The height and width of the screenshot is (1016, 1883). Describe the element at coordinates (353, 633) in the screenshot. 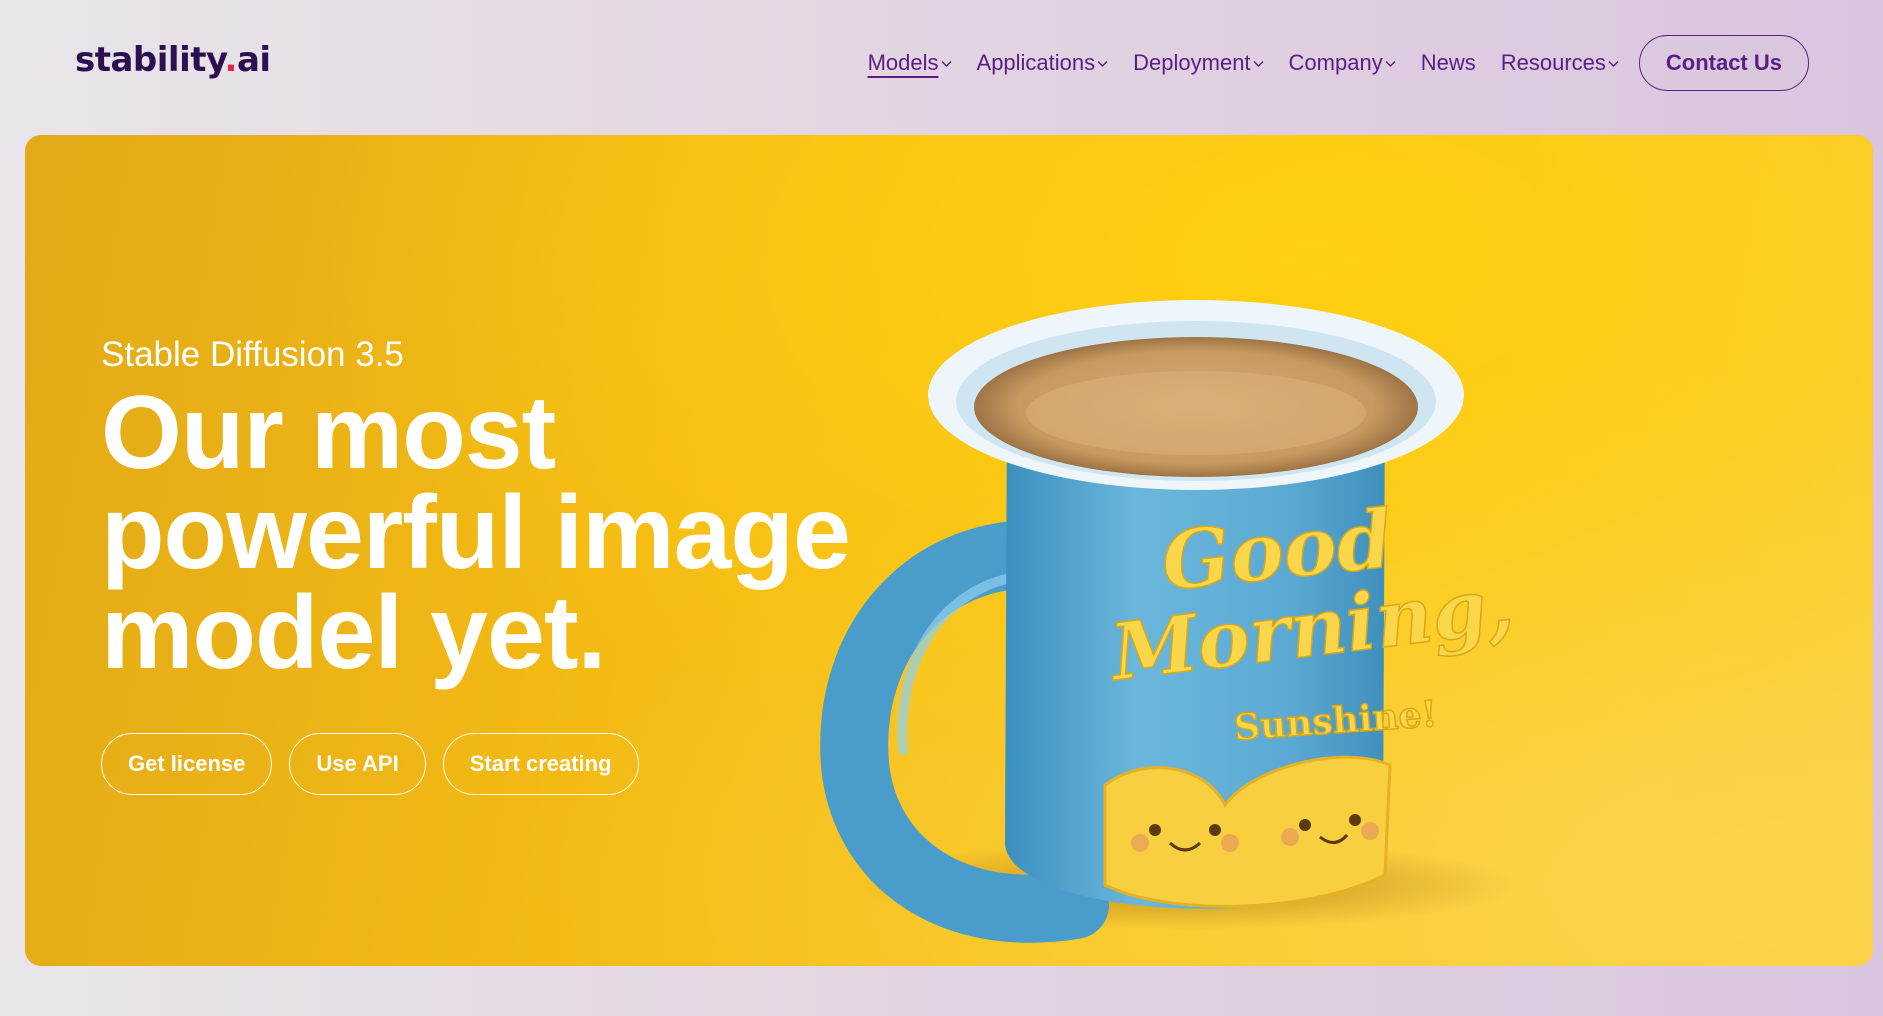

I see `headline-line: model yet.` at that location.